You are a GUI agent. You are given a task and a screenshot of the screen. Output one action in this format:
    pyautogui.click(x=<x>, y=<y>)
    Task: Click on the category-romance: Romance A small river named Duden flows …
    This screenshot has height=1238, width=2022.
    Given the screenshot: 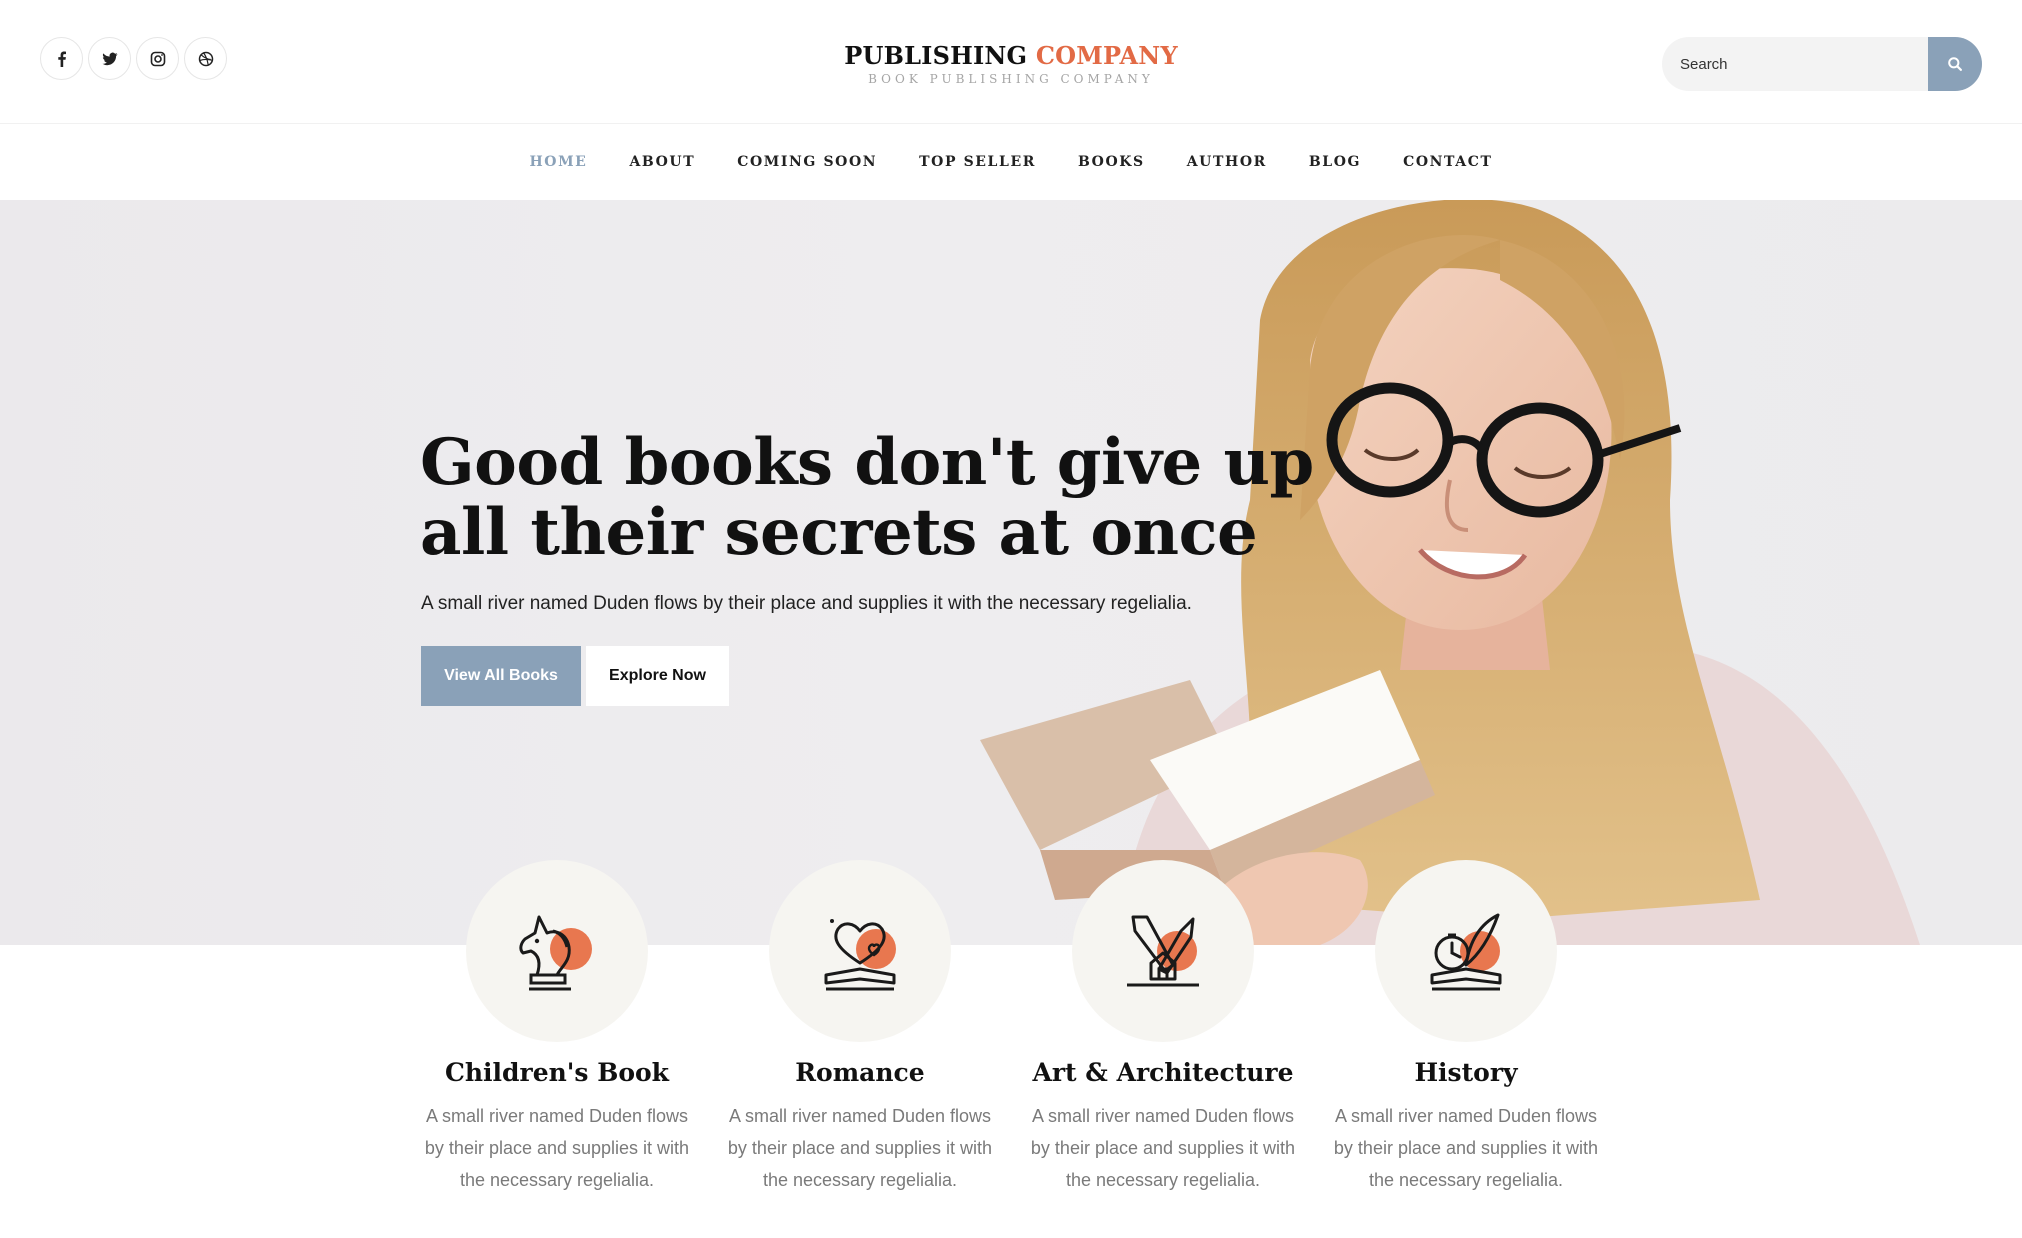 What is the action you would take?
    pyautogui.click(x=860, y=1028)
    